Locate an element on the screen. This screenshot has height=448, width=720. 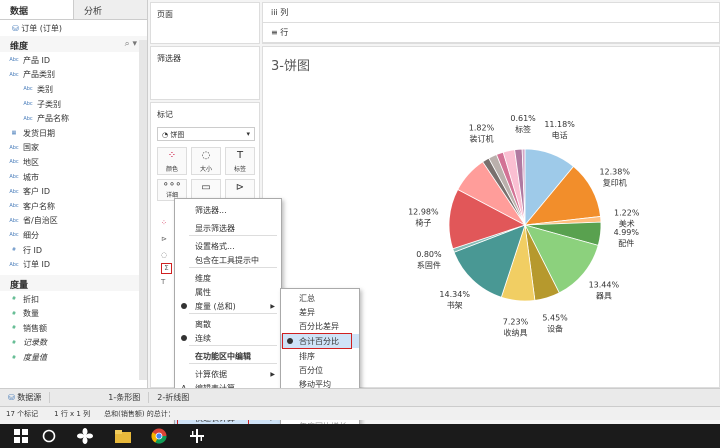
tab-bar-chart: 1-条形图 is located at coordinates (125, 397).